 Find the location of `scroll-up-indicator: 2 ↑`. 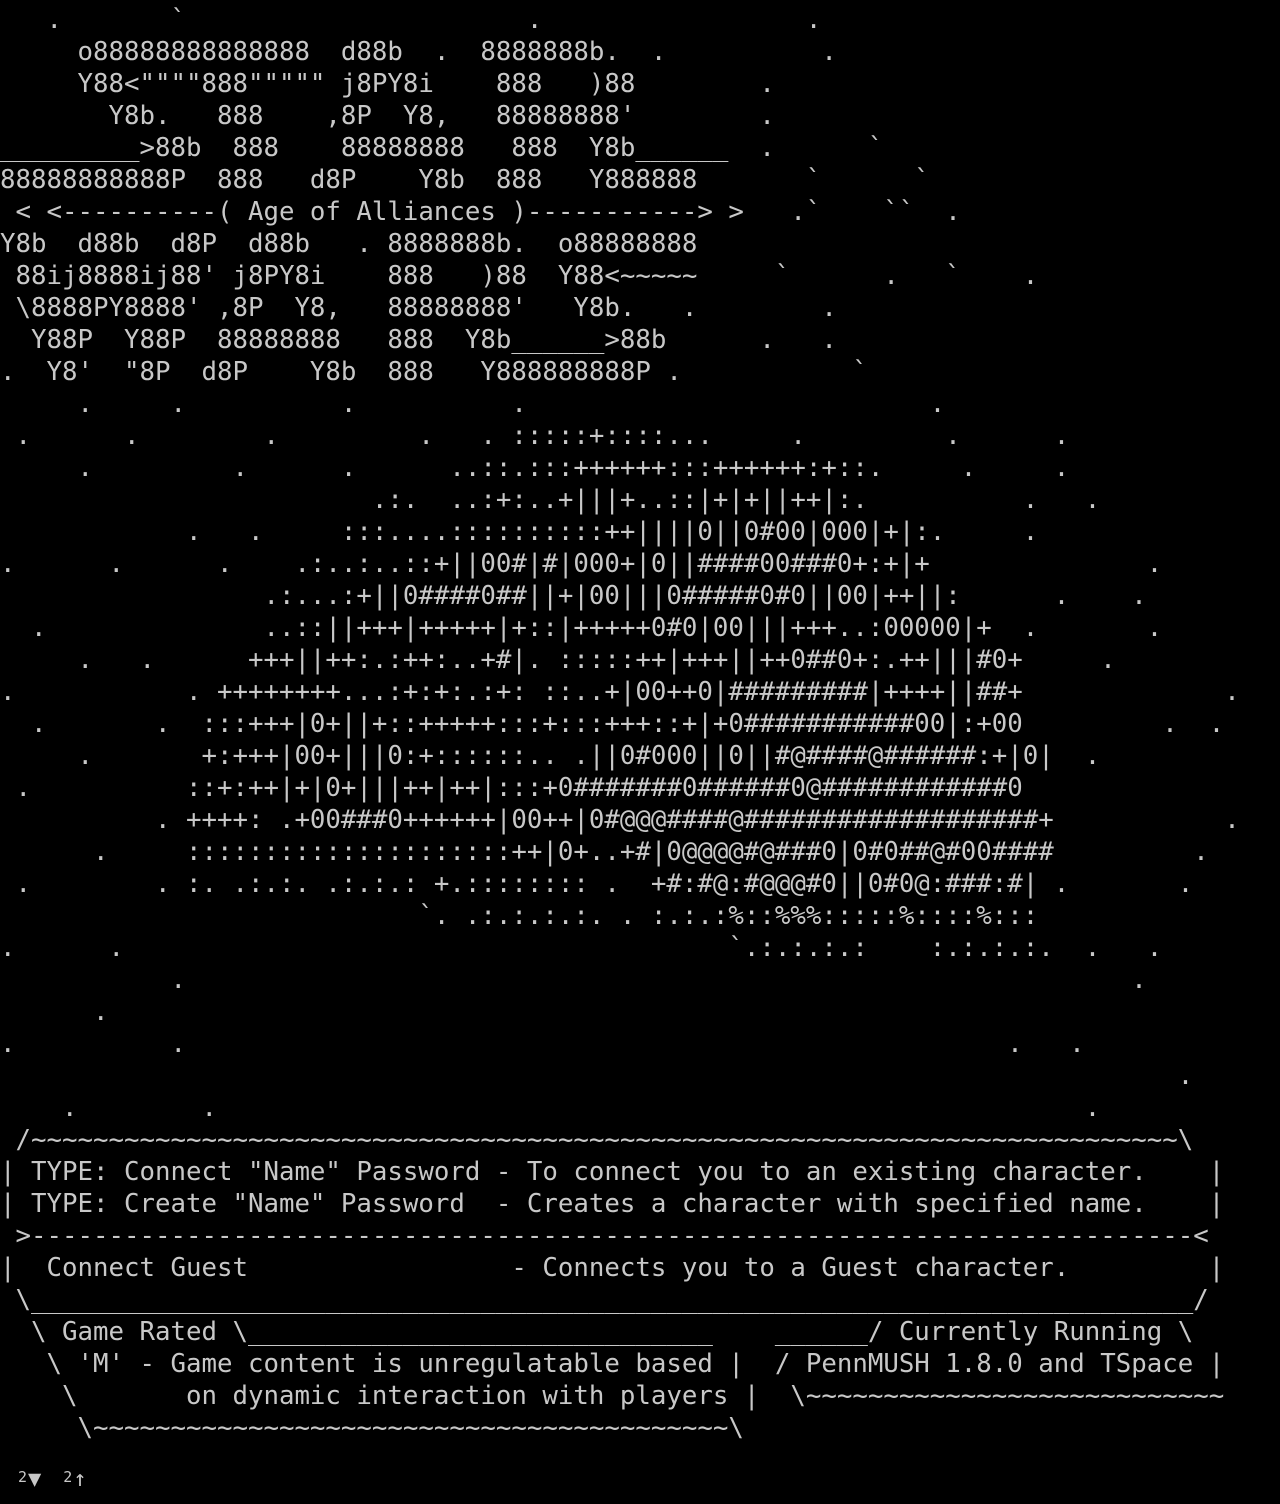

scroll-up-indicator: 2 ↑ is located at coordinates (74, 1480).